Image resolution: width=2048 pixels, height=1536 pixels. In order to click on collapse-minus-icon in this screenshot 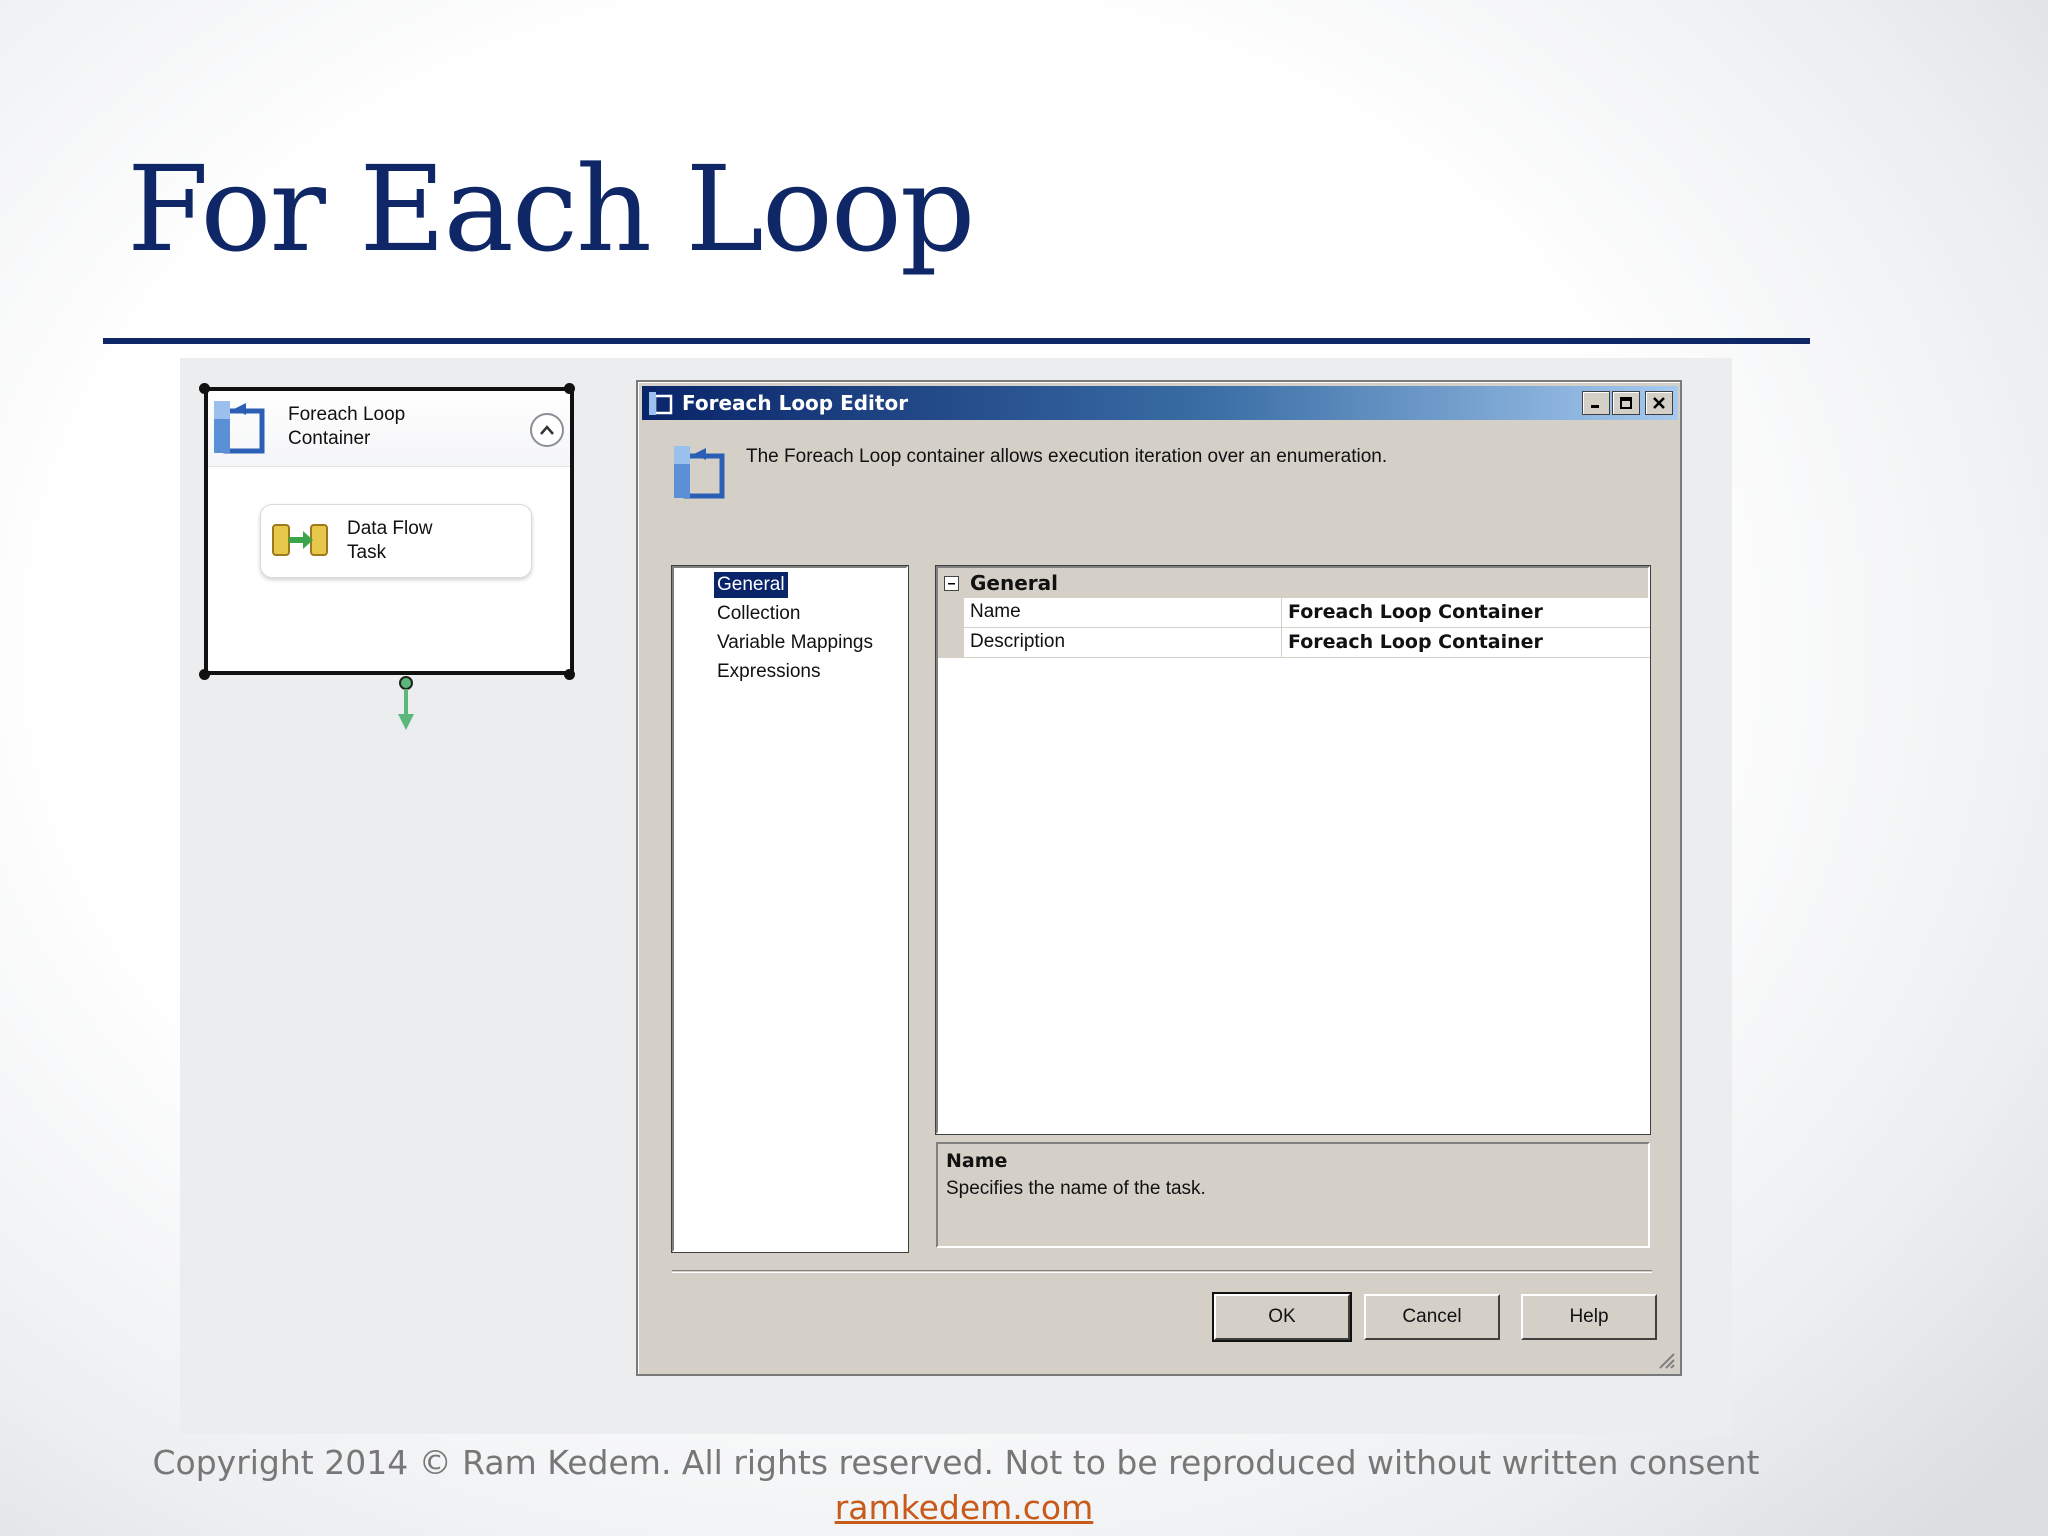, I will do `click(951, 584)`.